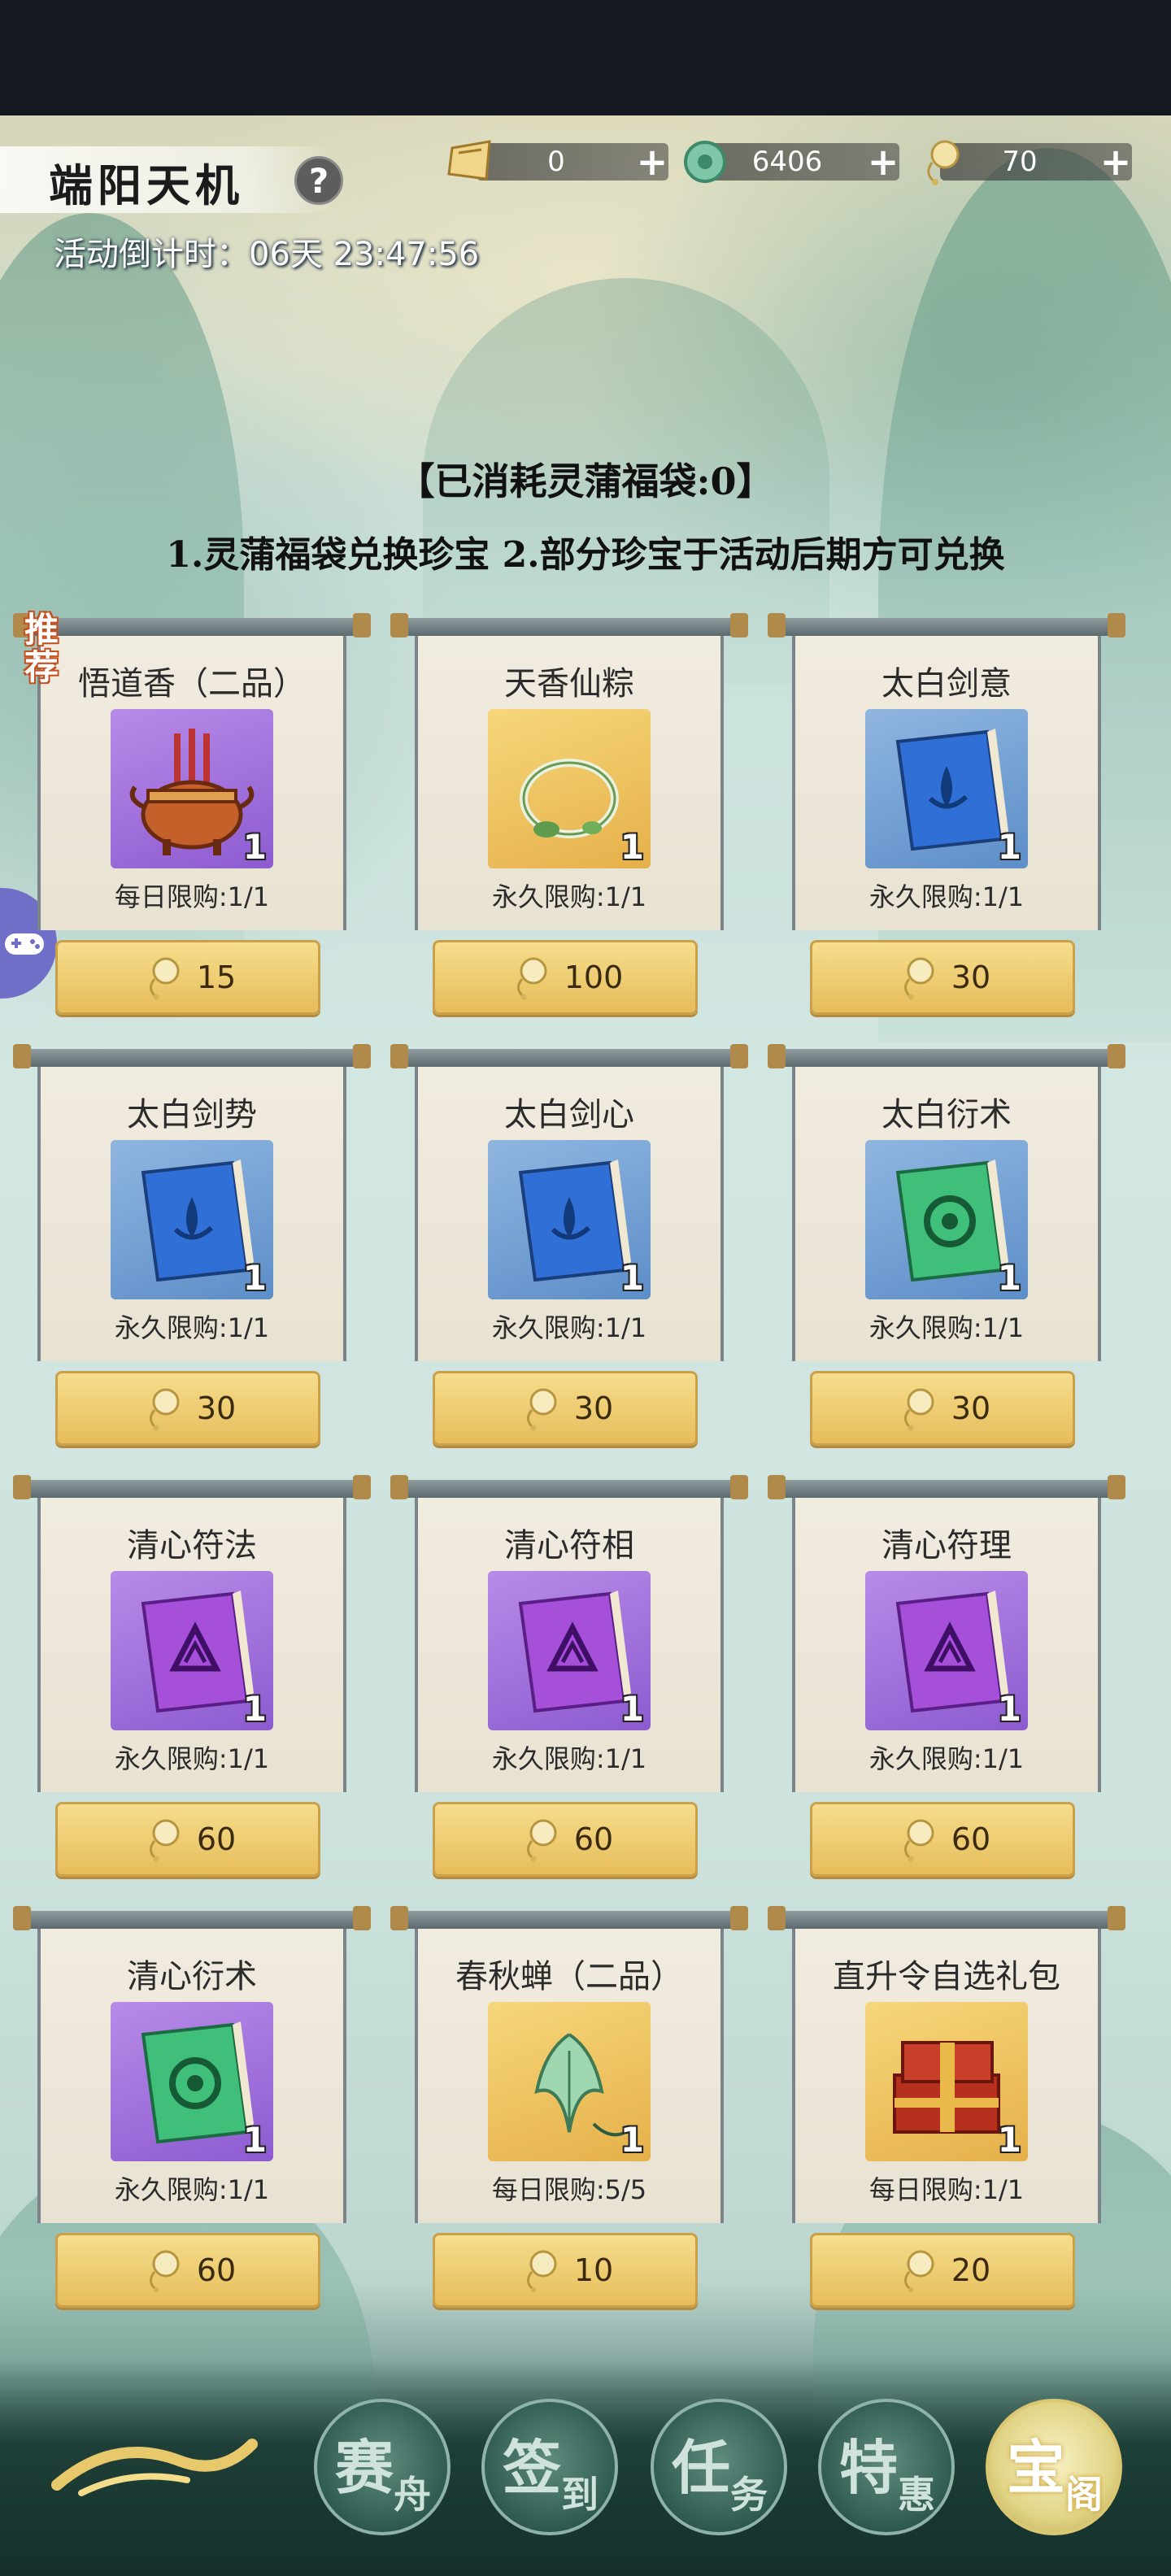 This screenshot has height=2576, width=1171. I want to click on shop-item-card: 春秋蝉（二品） 1 每日限购:5/5 10, so click(569, 2108).